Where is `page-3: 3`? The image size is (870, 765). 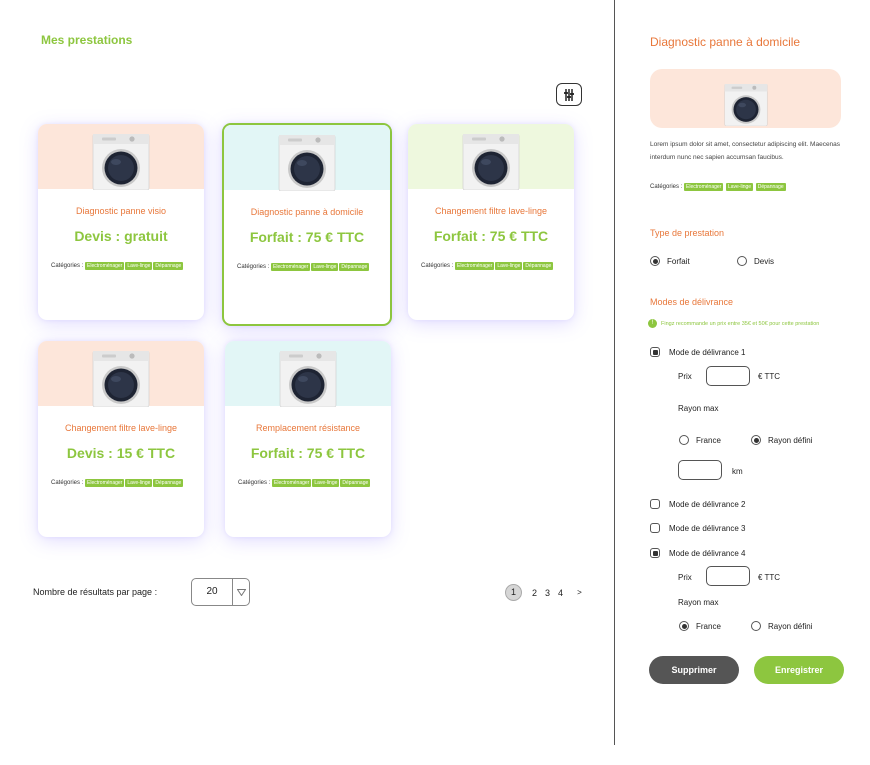
page-3: 3 is located at coordinates (547, 593).